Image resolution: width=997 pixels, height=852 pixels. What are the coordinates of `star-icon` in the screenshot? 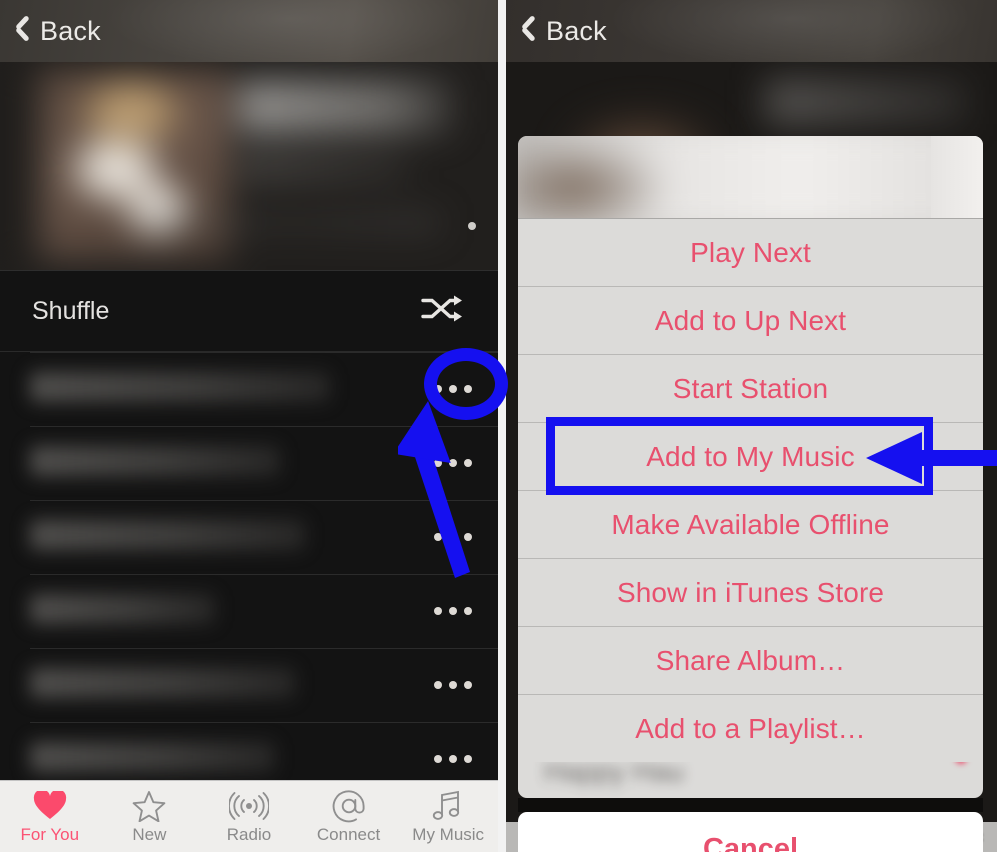 It's located at (149, 806).